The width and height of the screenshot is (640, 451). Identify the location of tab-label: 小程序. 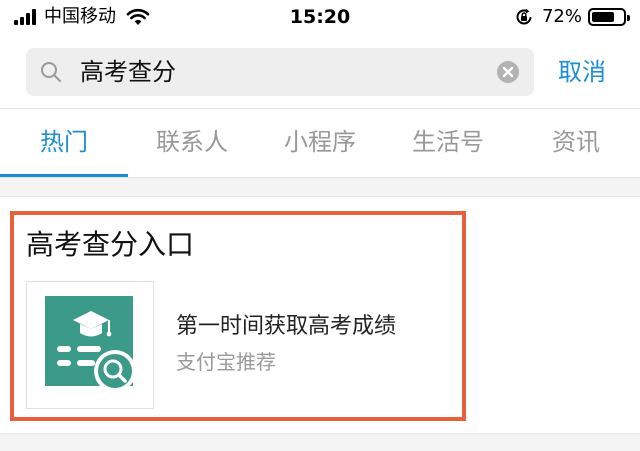
(320, 142).